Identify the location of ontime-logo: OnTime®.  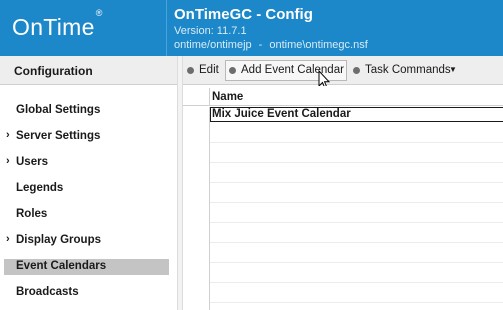
(57, 24).